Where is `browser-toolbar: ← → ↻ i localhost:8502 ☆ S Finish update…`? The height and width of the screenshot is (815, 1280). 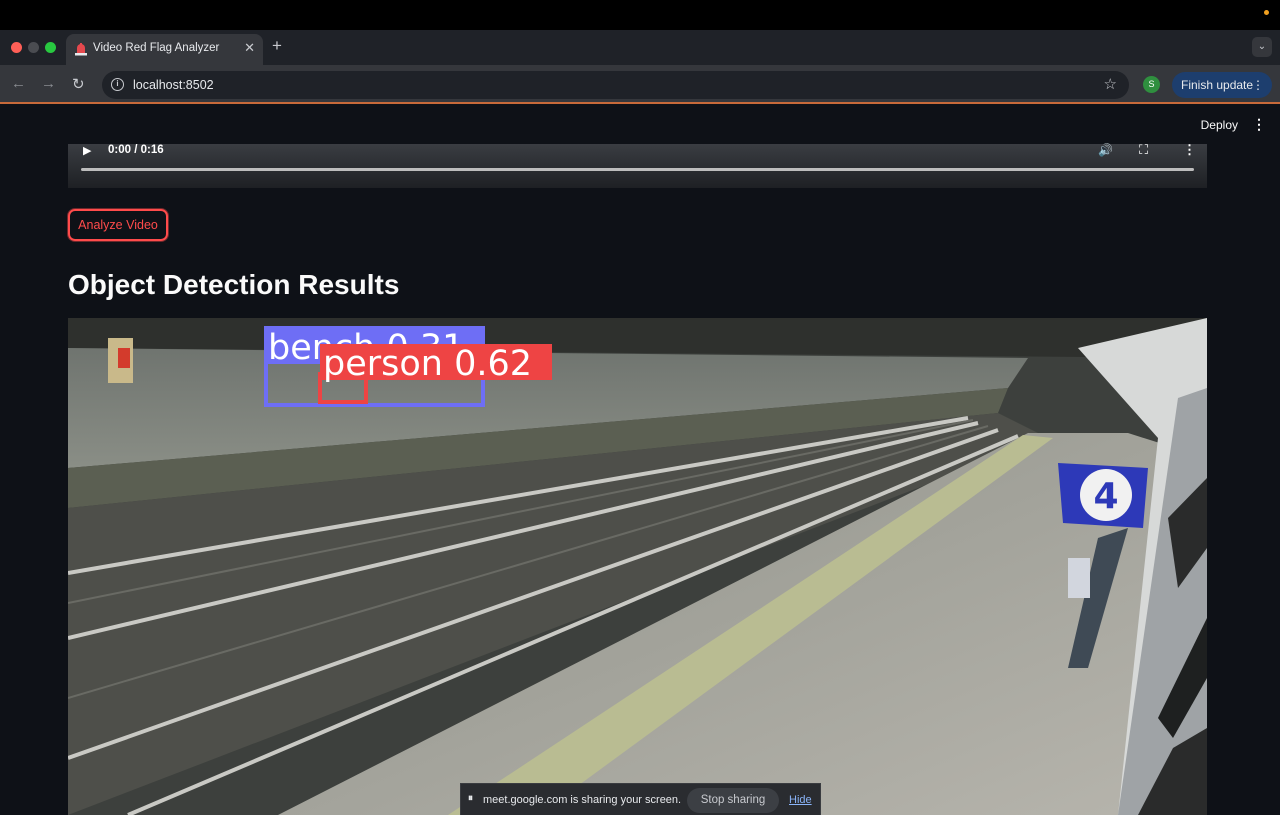 browser-toolbar: ← → ↻ i localhost:8502 ☆ S Finish update… is located at coordinates (640, 84).